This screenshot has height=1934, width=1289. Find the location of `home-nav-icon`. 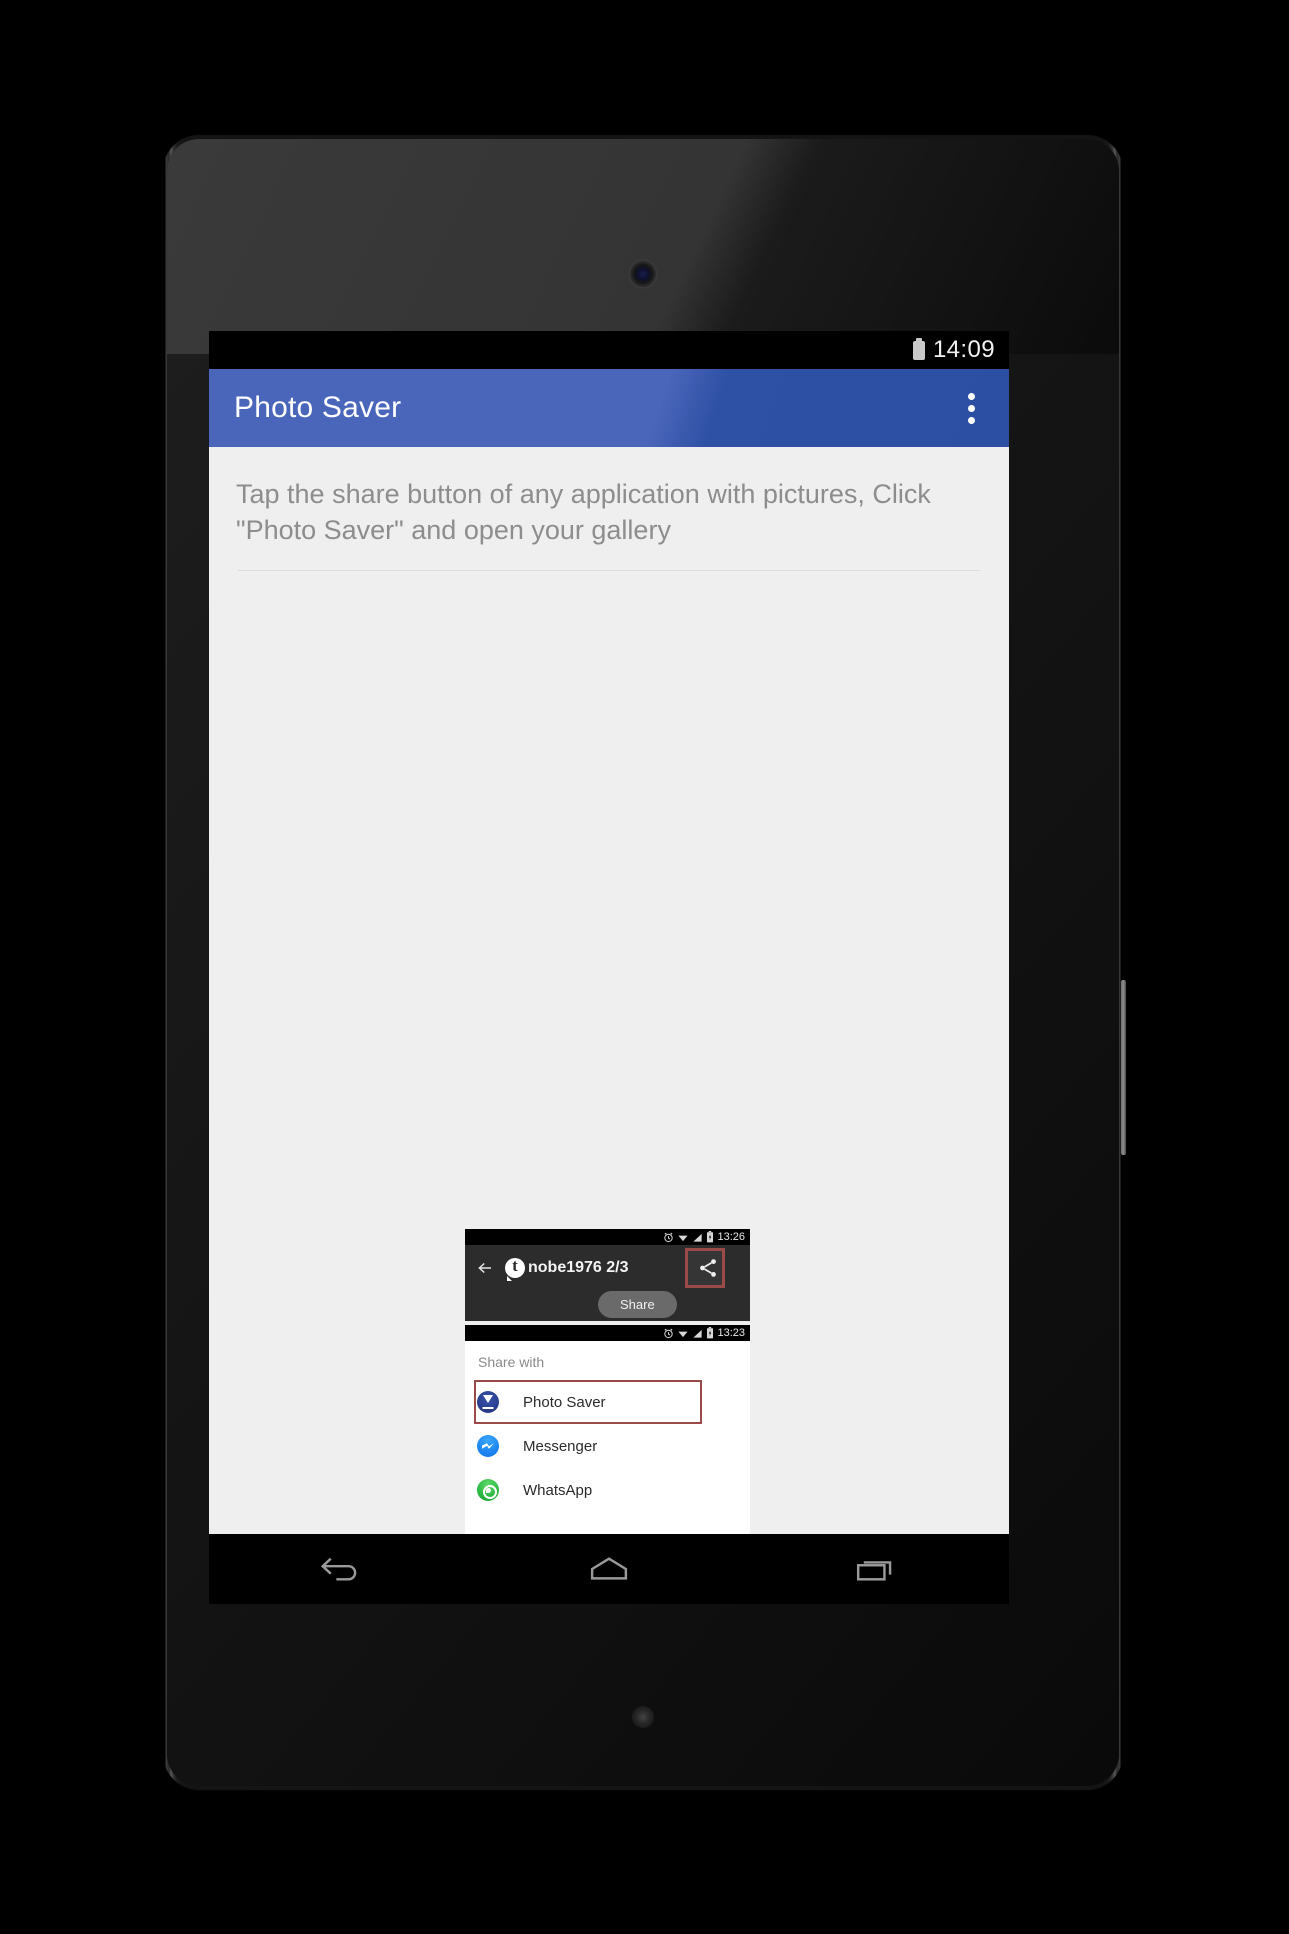

home-nav-icon is located at coordinates (609, 1569).